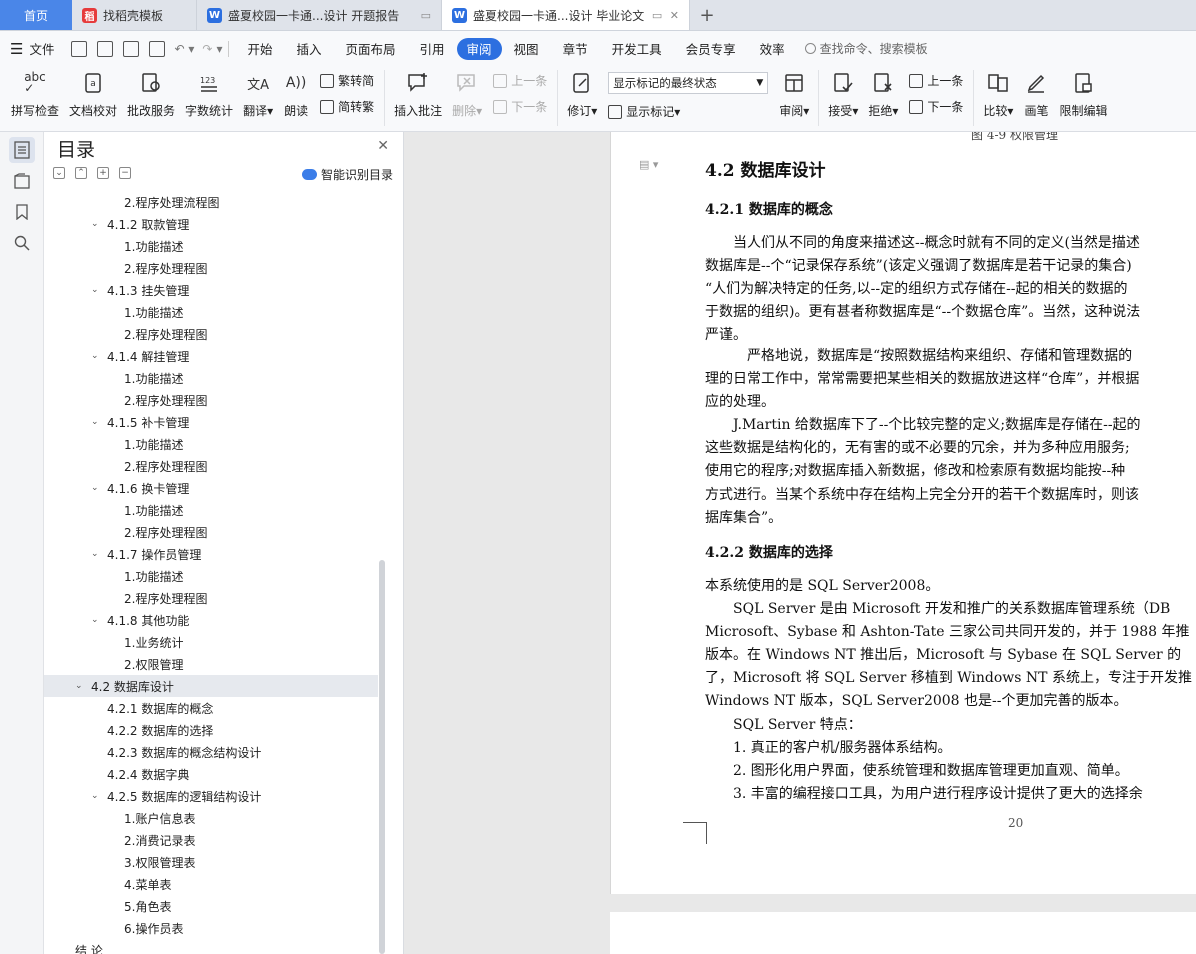 This screenshot has width=1196, height=954. What do you see at coordinates (211, 620) in the screenshot?
I see `toc-item: ⌄ 4.1.8 其他功能` at bounding box center [211, 620].